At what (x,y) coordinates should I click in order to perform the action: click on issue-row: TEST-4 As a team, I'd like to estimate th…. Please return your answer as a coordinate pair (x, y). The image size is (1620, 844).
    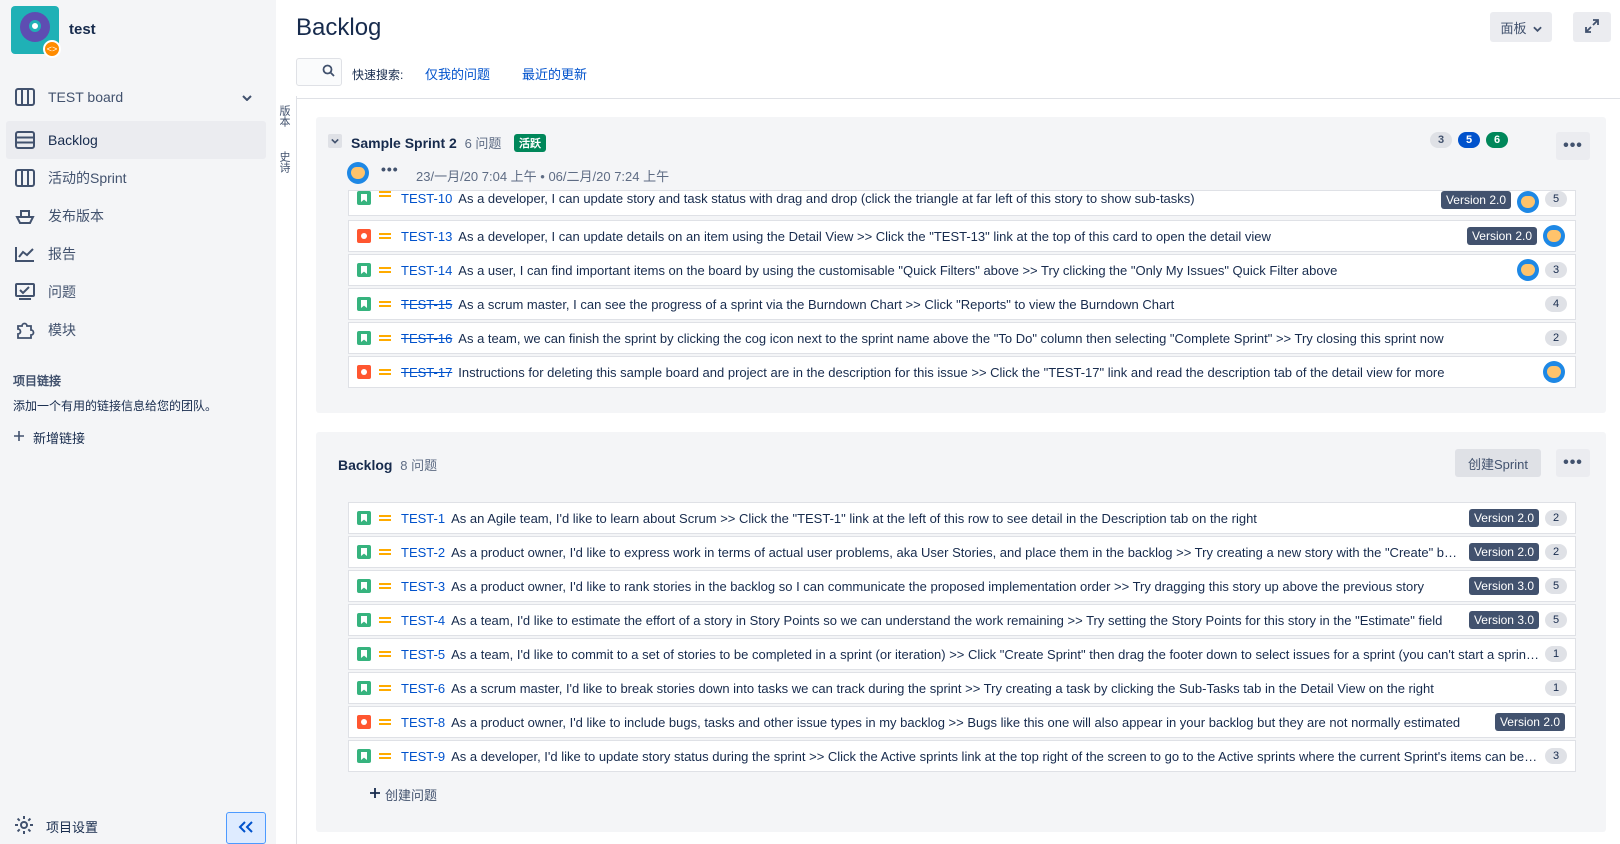
    Looking at the image, I should click on (962, 620).